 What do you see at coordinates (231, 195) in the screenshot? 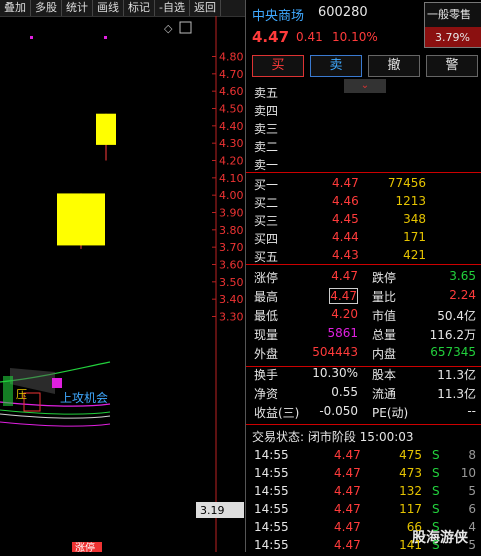
I see `price-tick-label: 4.00` at bounding box center [231, 195].